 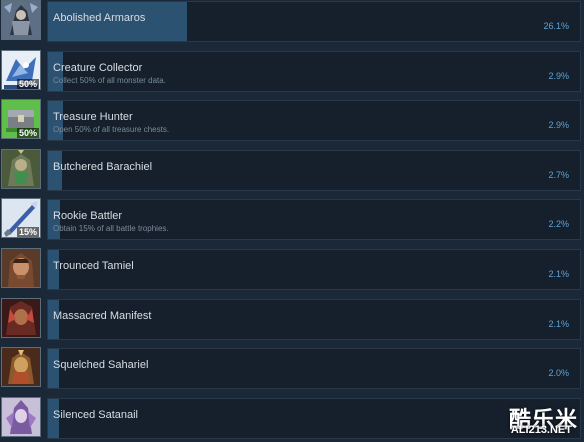 I want to click on site-watermark: 酷乐米 ALI213.NET, so click(x=536, y=419).